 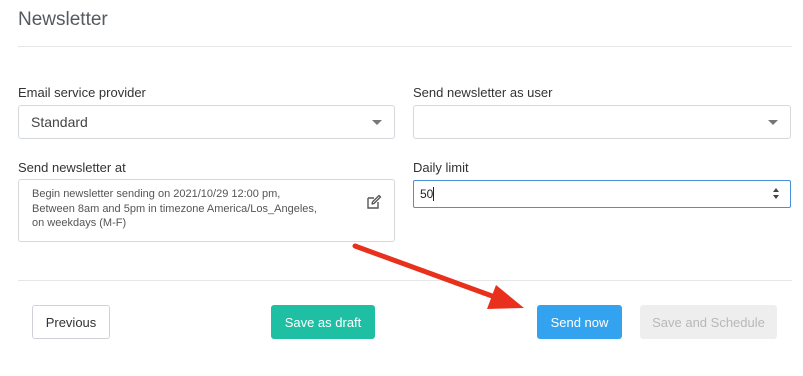 I want to click on send-as-select, so click(x=602, y=122).